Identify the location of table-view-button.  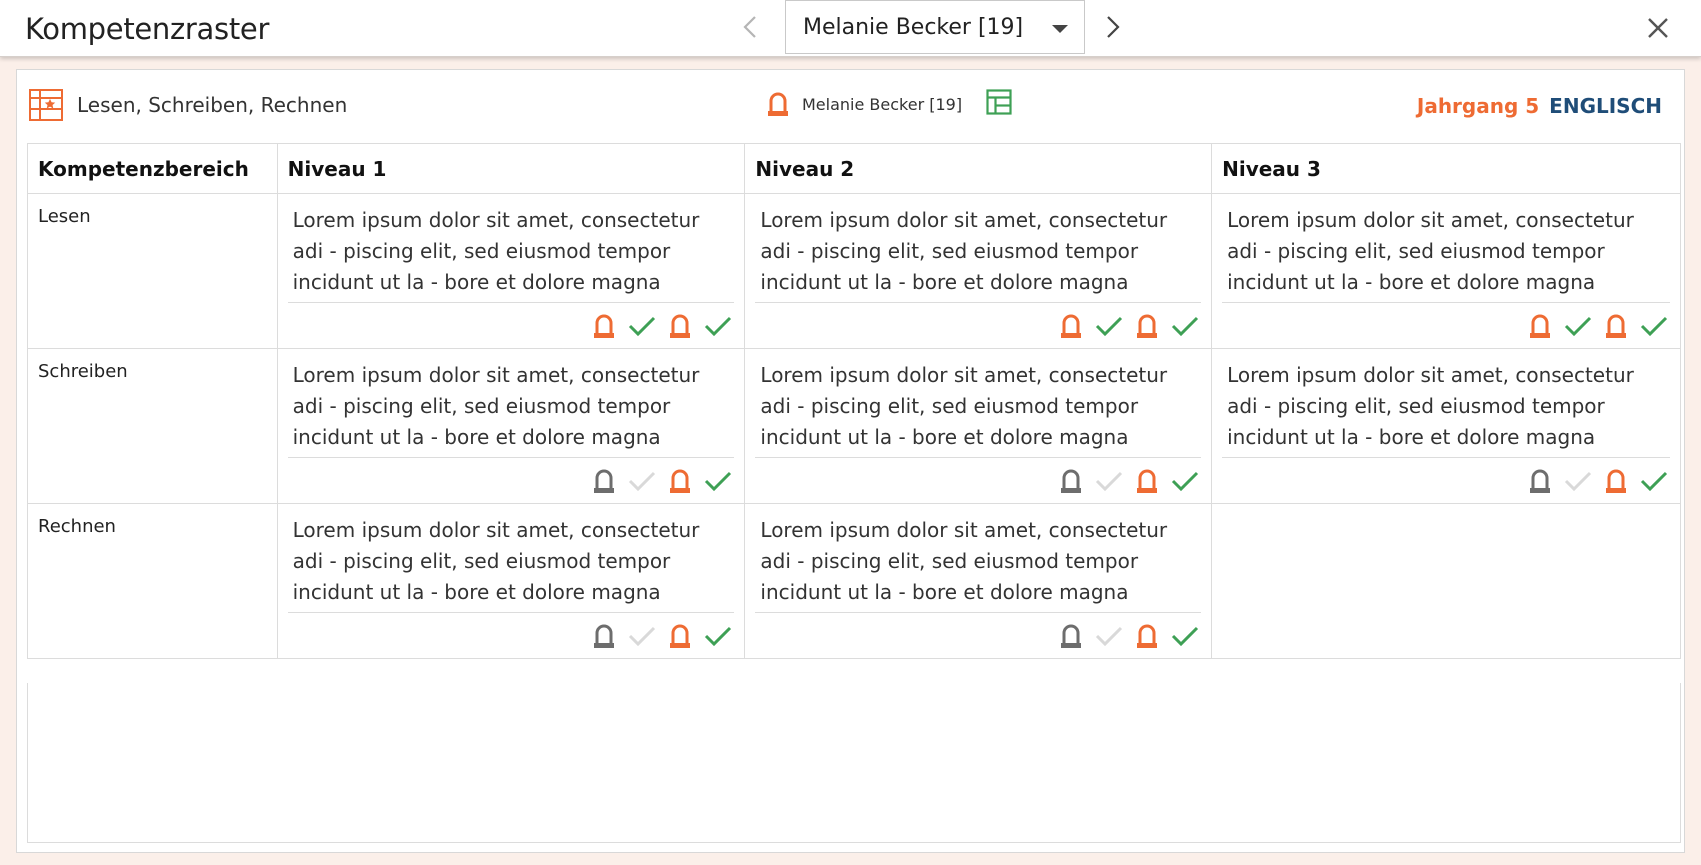
(999, 104).